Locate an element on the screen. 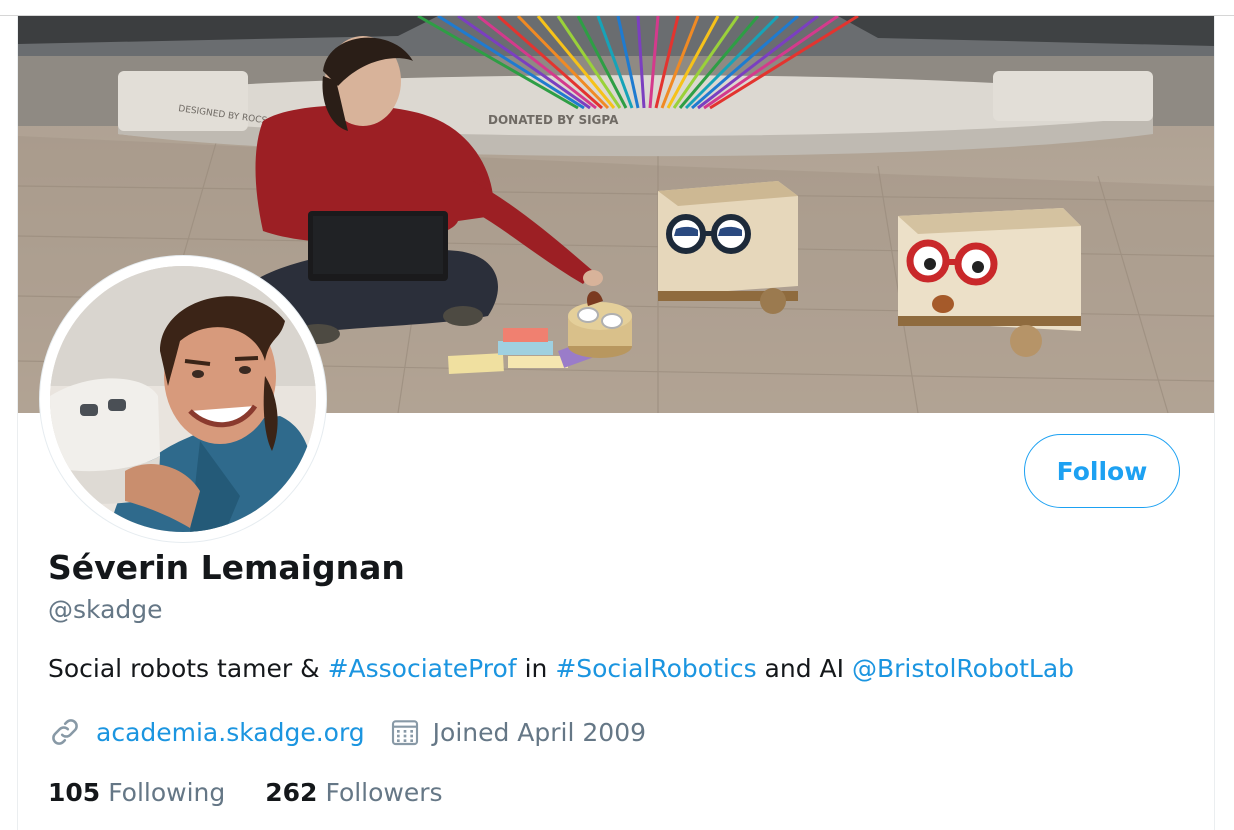 This screenshot has width=1234, height=830. avatar-photo is located at coordinates (183, 399).